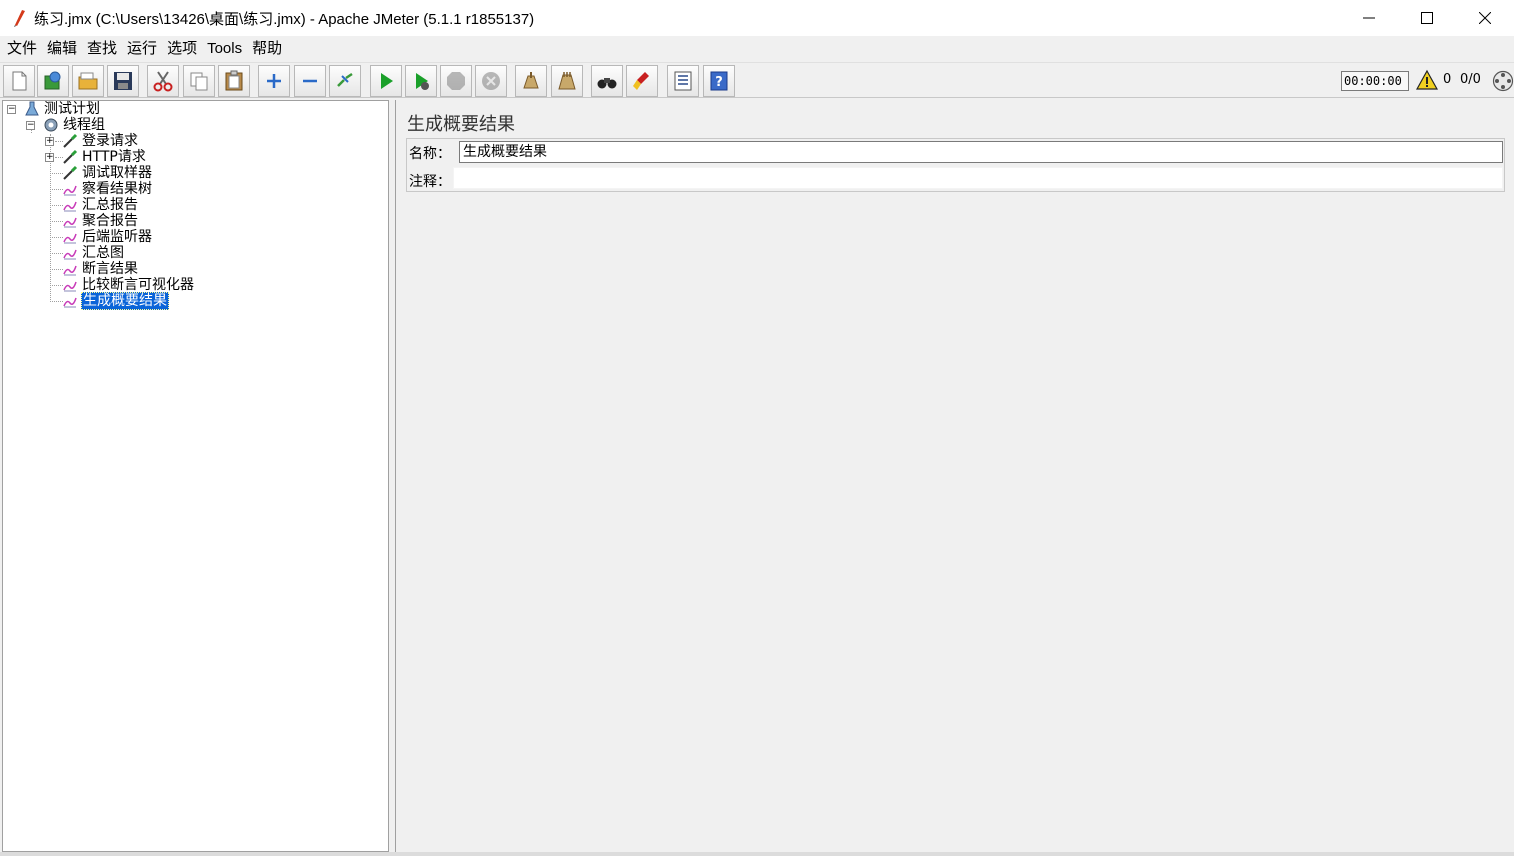 The height and width of the screenshot is (856, 1514). I want to click on cut-button, so click(163, 81).